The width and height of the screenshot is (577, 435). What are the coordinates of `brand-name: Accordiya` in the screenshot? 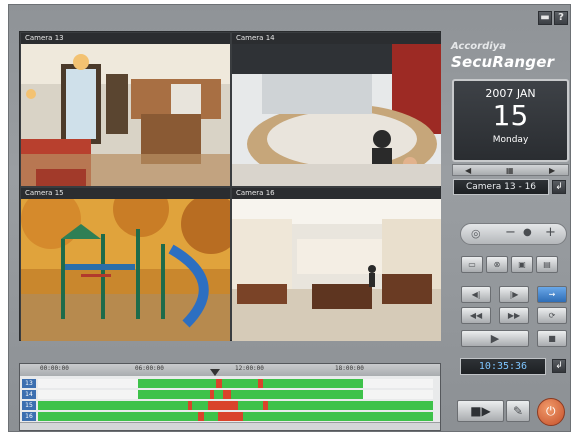 It's located at (478, 46).